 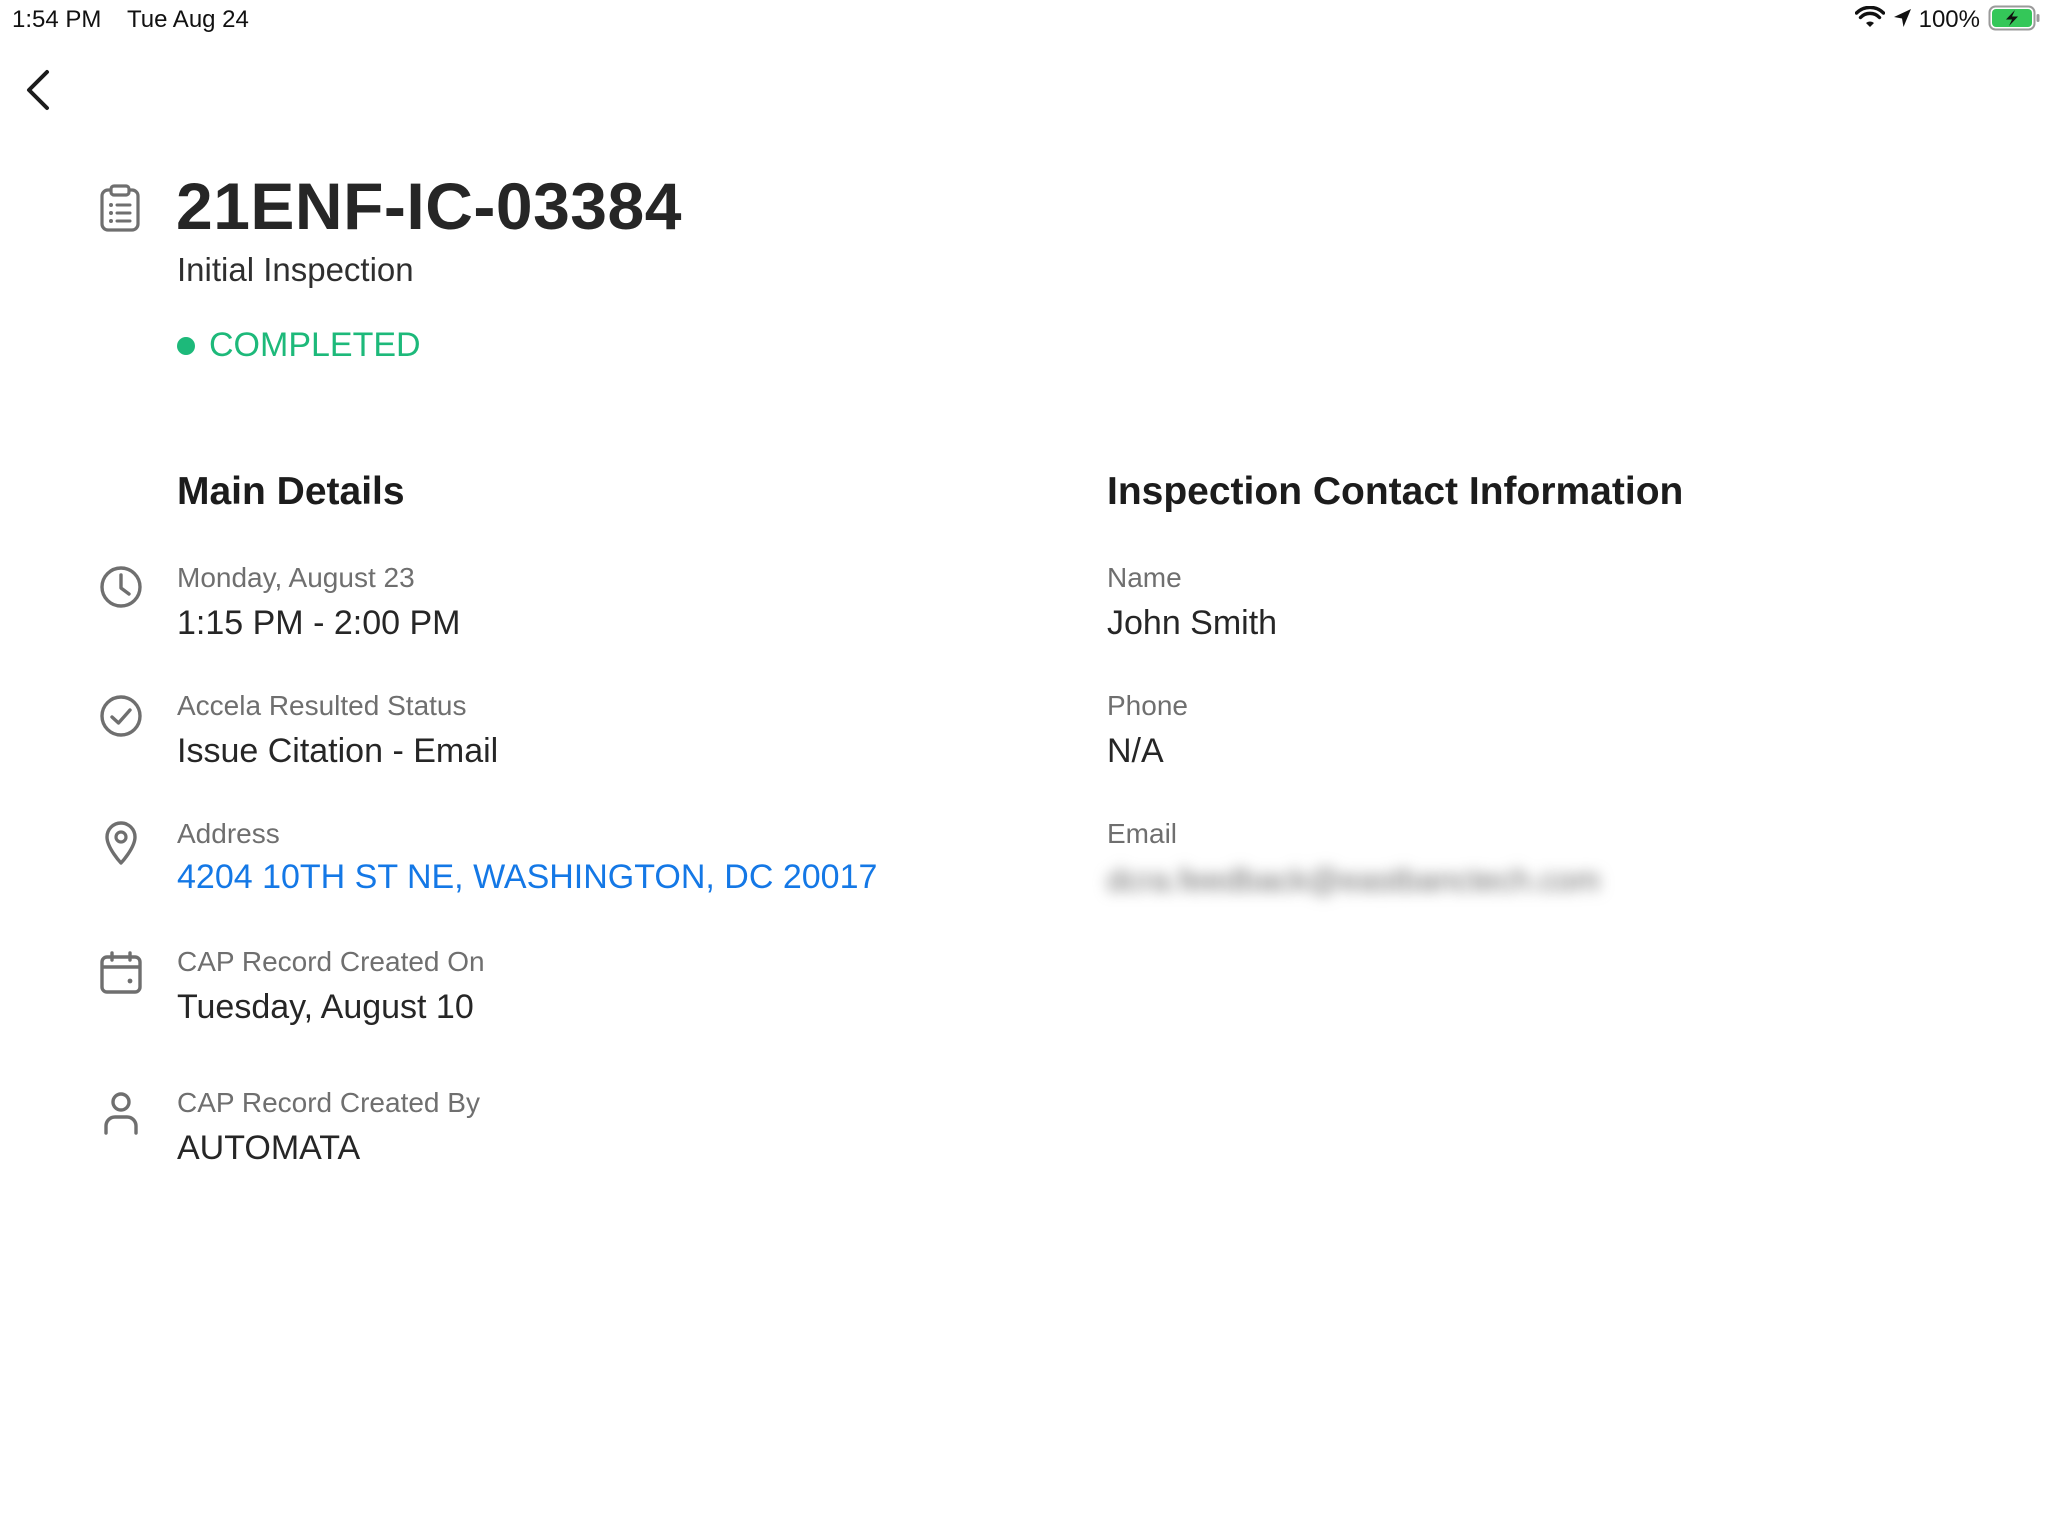 What do you see at coordinates (121, 716) in the screenshot?
I see `check-circle-icon` at bounding box center [121, 716].